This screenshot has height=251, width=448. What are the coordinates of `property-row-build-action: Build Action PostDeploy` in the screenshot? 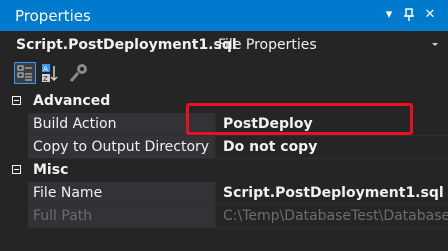 It's located at (224, 124).